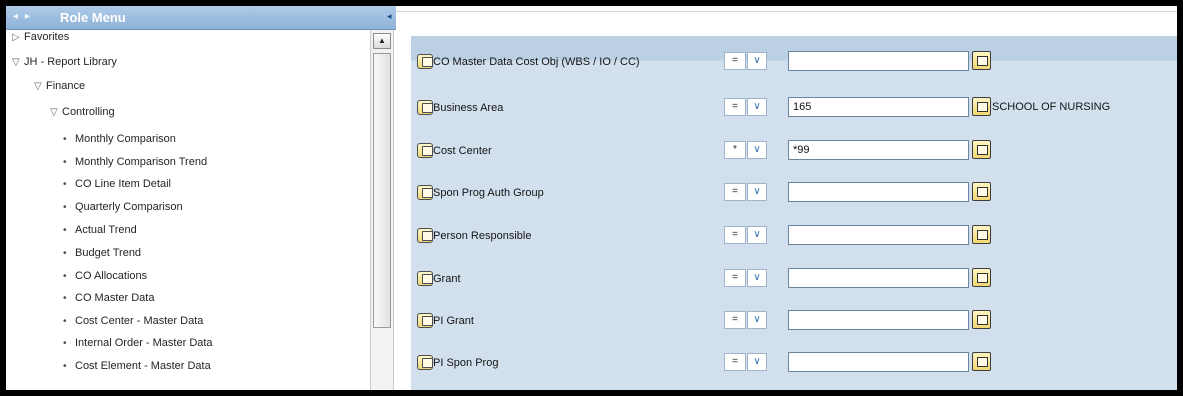 The width and height of the screenshot is (1183, 396). Describe the element at coordinates (382, 41) in the screenshot. I see `scroll-up-icon: ▲` at that location.